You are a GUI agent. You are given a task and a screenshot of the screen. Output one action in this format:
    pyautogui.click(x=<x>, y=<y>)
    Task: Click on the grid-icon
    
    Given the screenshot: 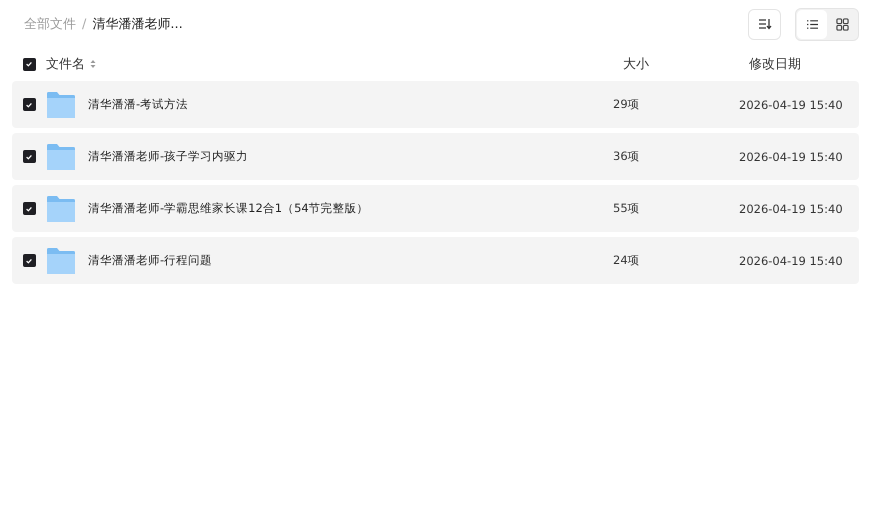 What is the action you would take?
    pyautogui.click(x=842, y=24)
    